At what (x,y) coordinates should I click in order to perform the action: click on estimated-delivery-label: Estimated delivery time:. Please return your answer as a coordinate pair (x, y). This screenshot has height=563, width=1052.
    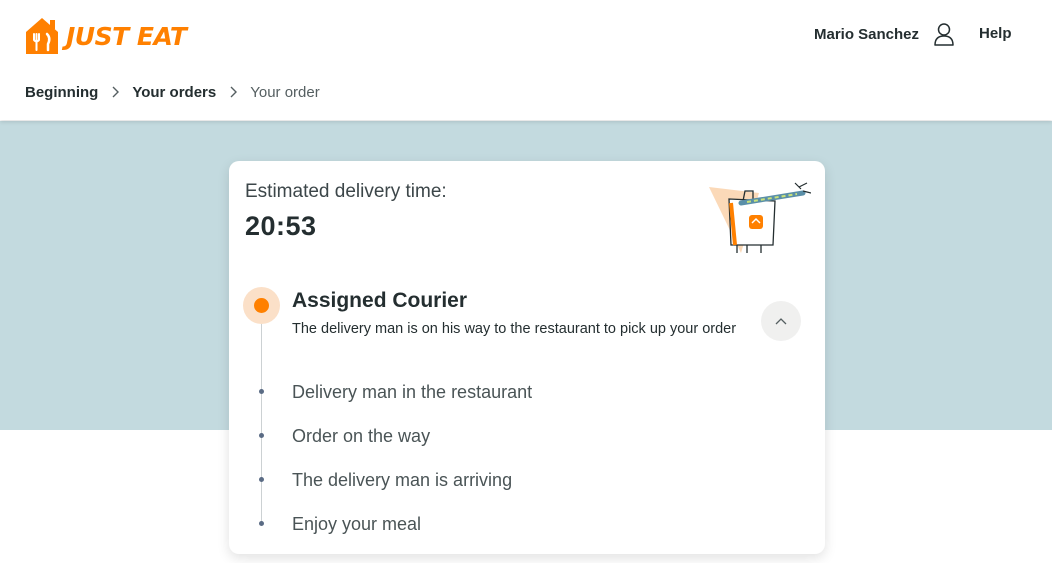
    Looking at the image, I should click on (346, 191).